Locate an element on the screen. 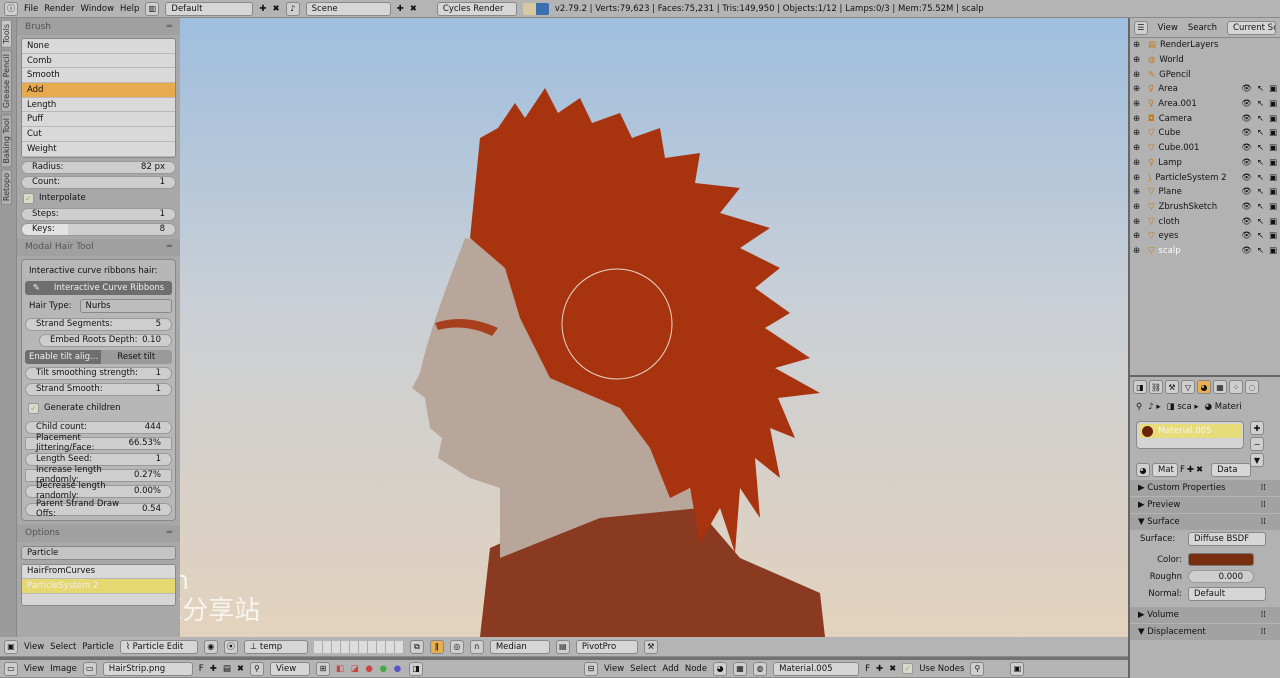  outliner-item-camera: ⊕ ◘ Camera 👁 ↖ ▣ is located at coordinates (1205, 118).